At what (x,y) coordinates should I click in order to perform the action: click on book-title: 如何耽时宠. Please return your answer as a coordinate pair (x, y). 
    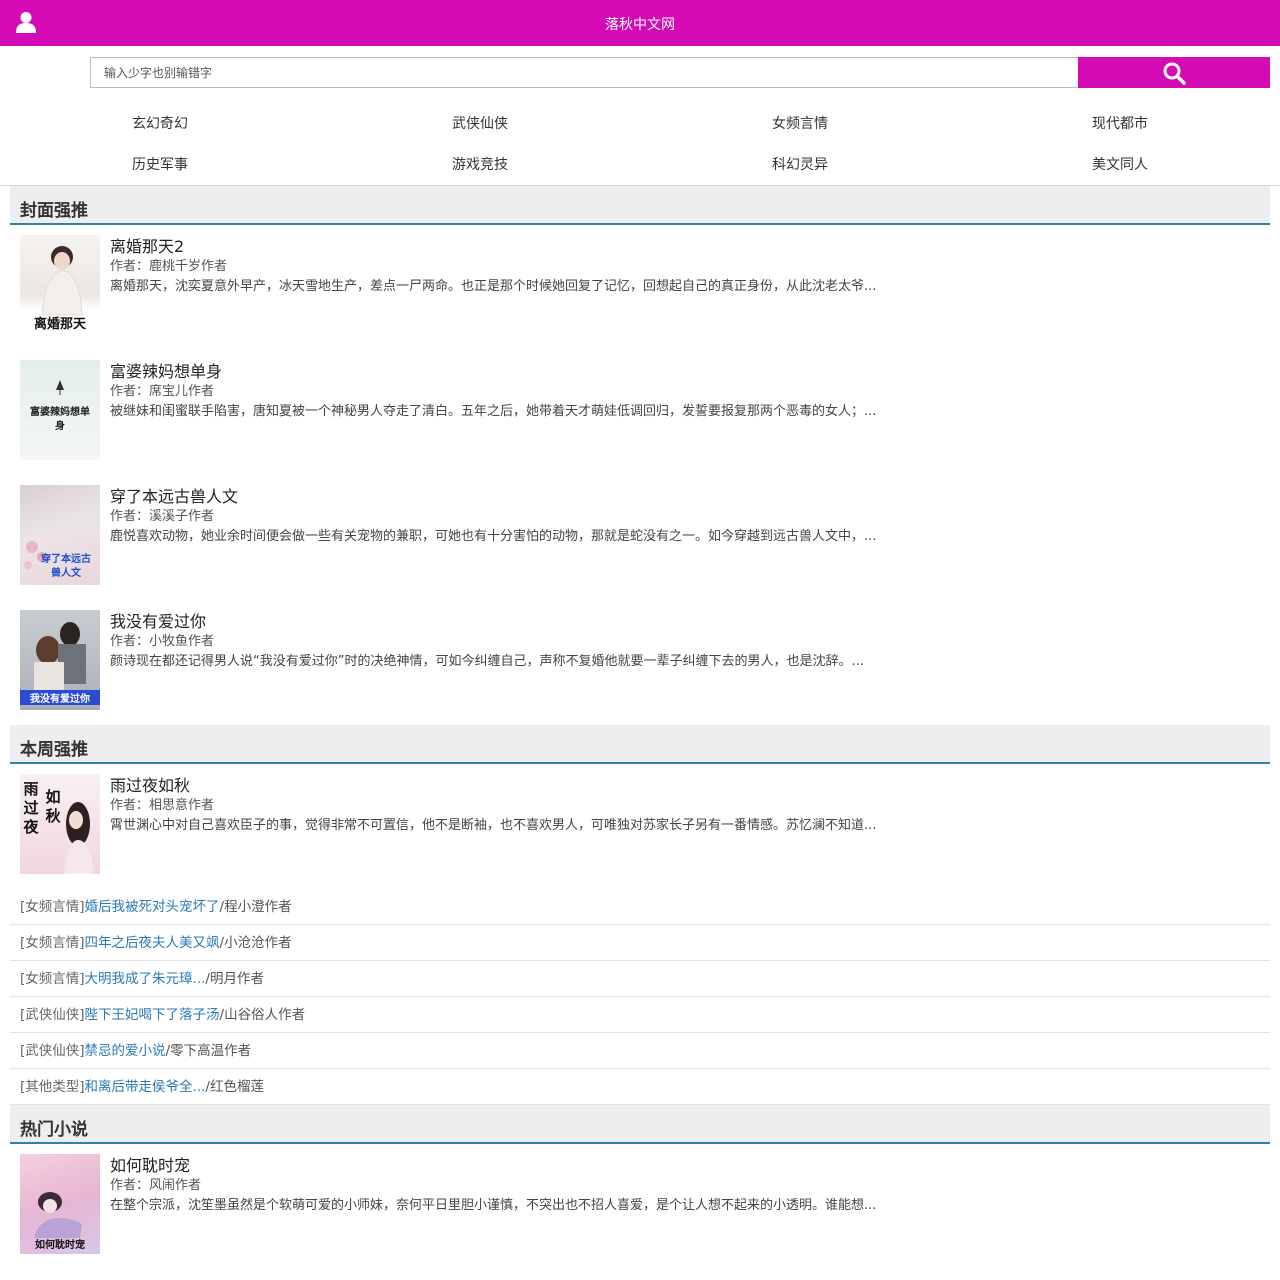
    Looking at the image, I should click on (150, 1164).